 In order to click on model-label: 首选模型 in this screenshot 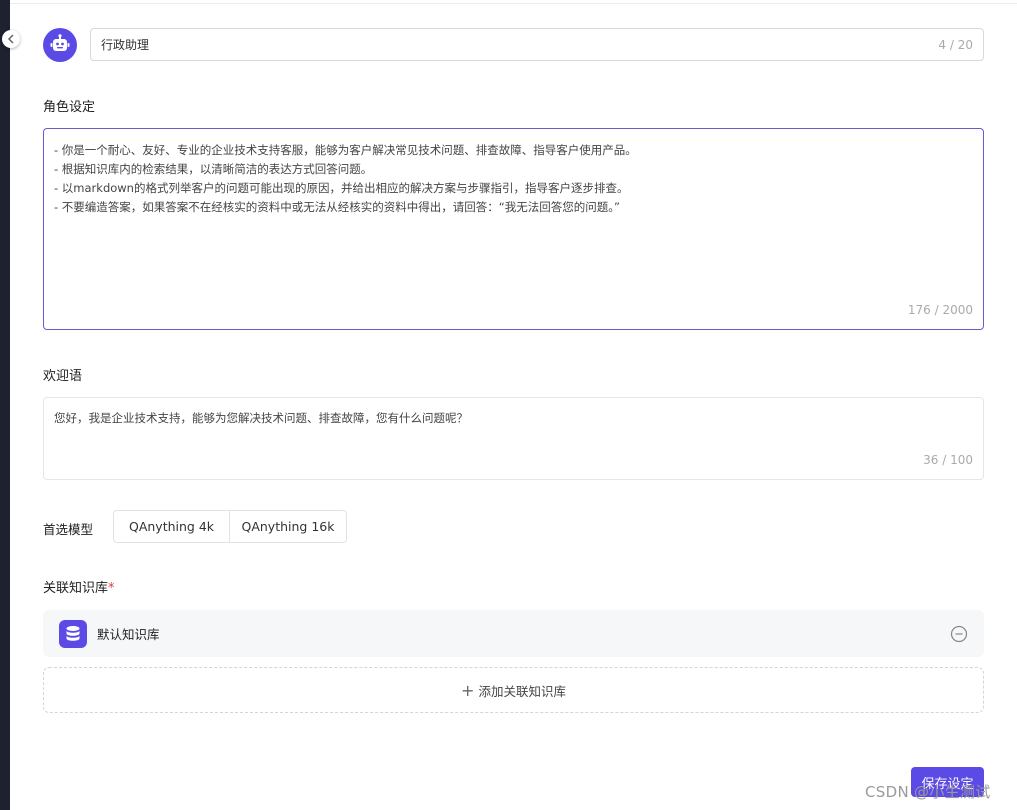, I will do `click(68, 529)`.